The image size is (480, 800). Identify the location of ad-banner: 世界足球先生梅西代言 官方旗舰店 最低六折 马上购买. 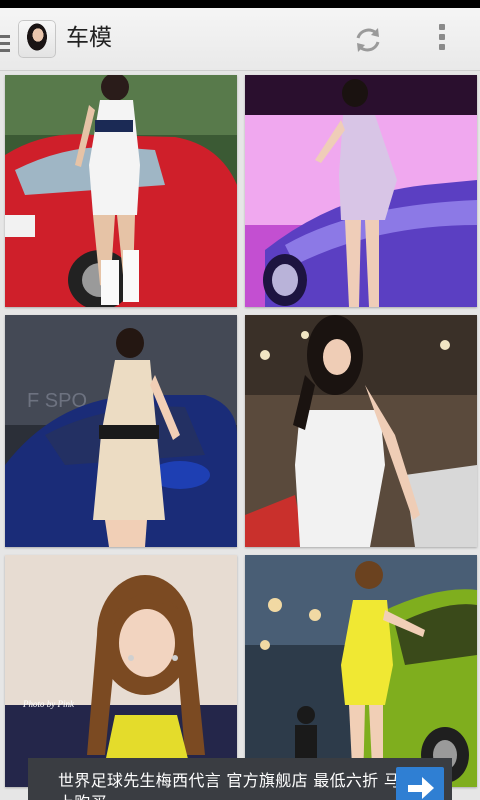
(240, 779).